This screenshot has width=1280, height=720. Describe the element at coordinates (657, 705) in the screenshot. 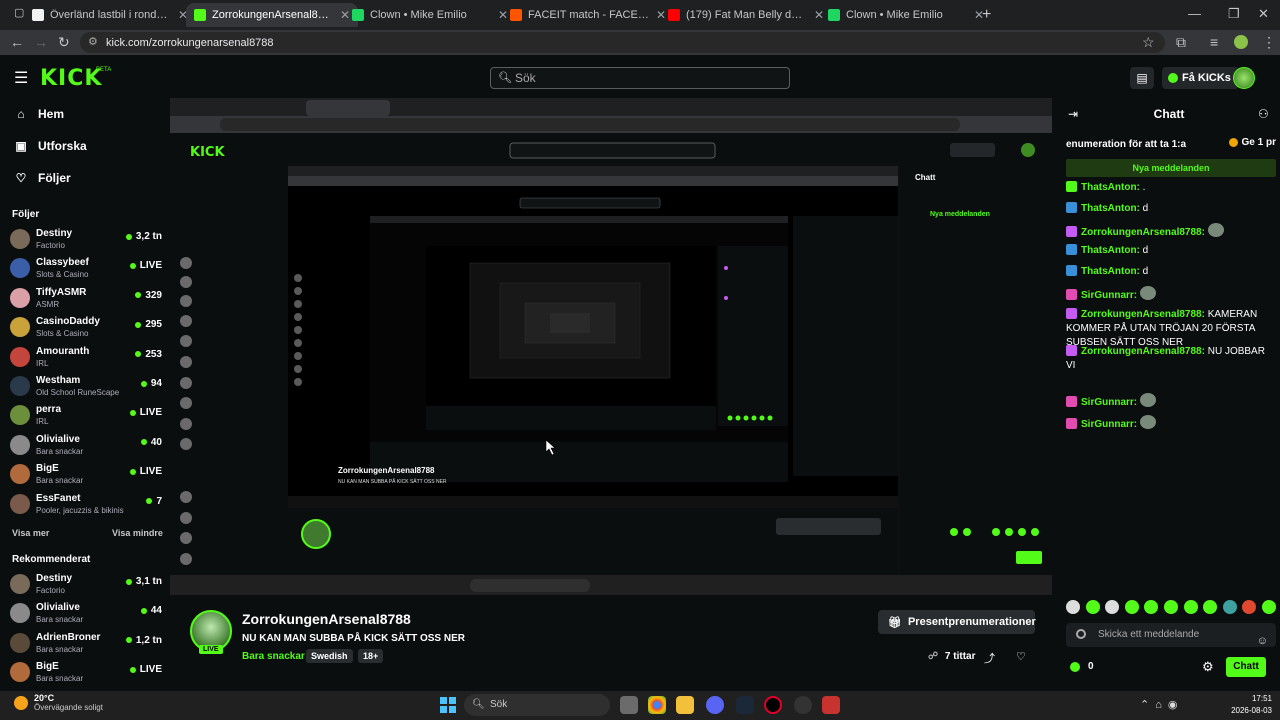

I see `chrome-icon` at that location.